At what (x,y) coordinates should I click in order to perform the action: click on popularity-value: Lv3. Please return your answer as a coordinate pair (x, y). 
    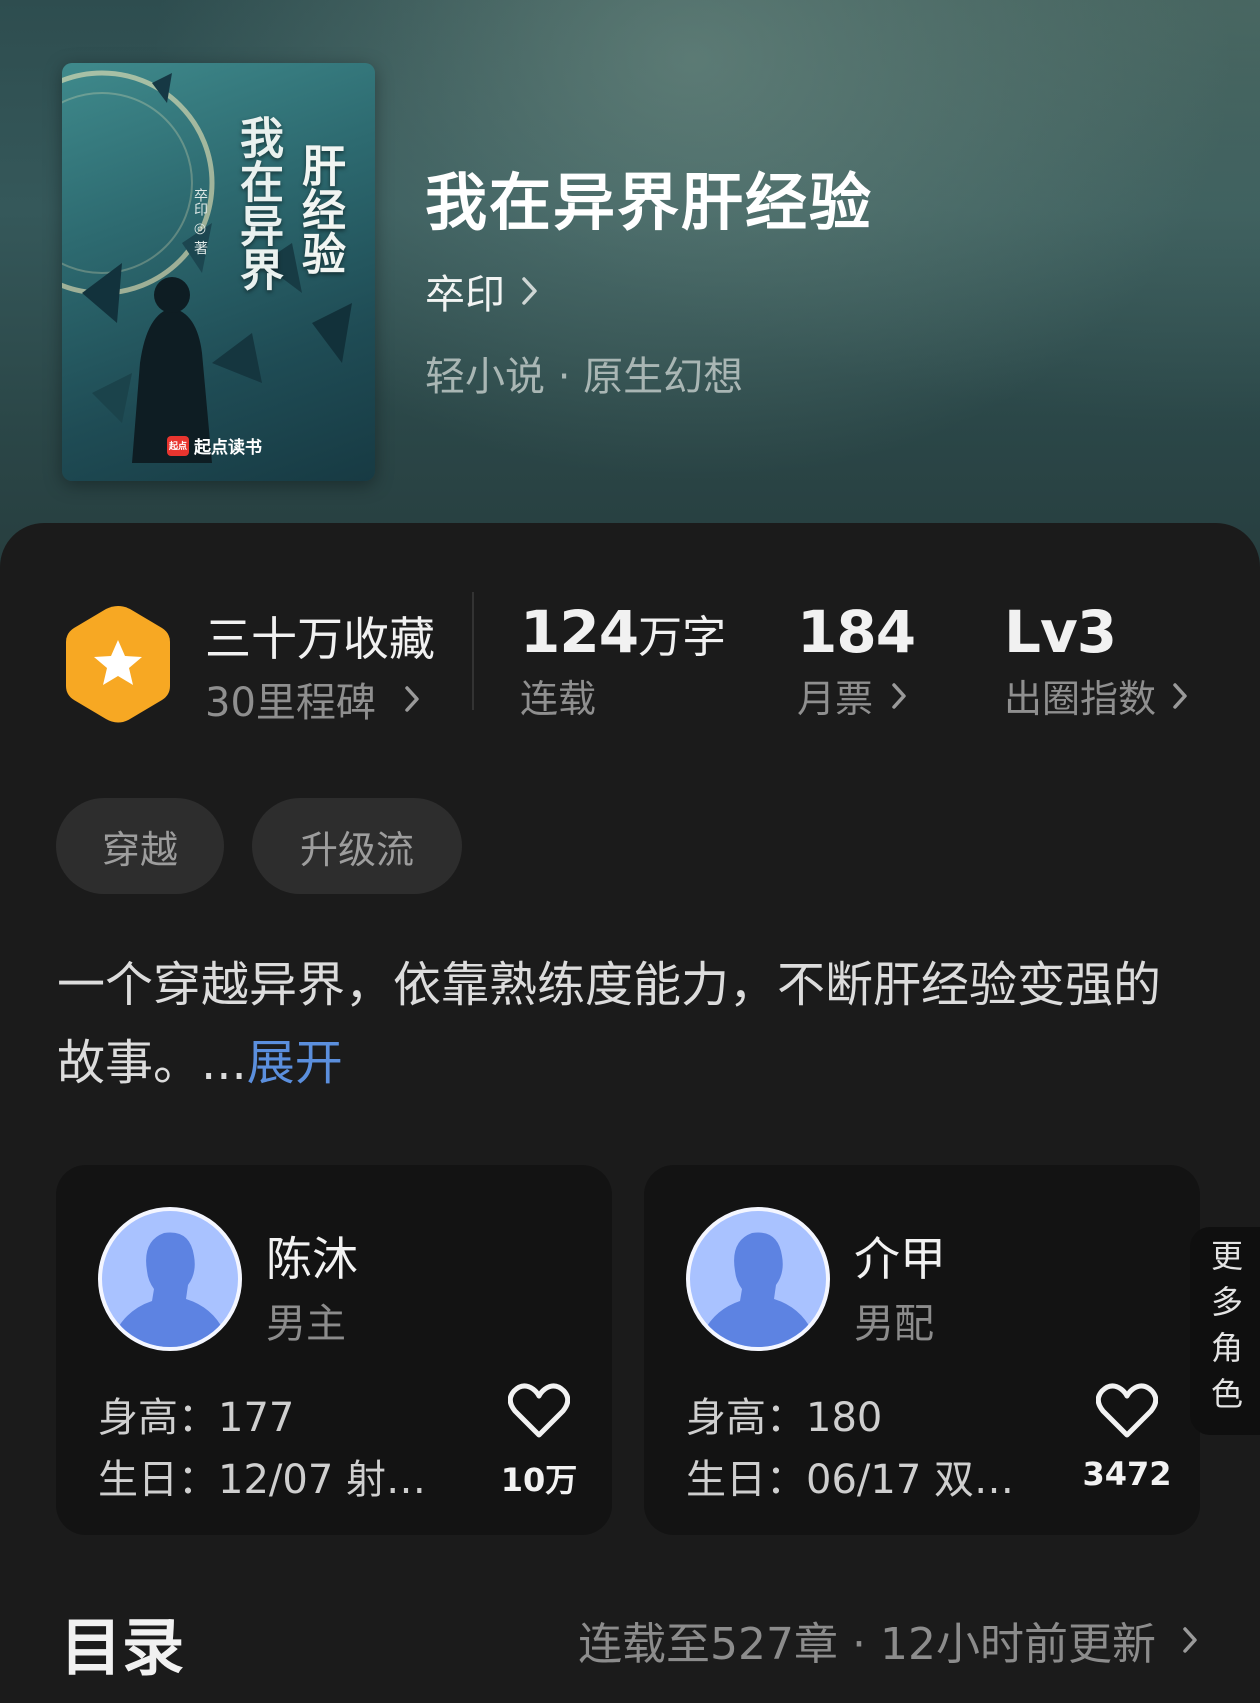
    Looking at the image, I should click on (1060, 632).